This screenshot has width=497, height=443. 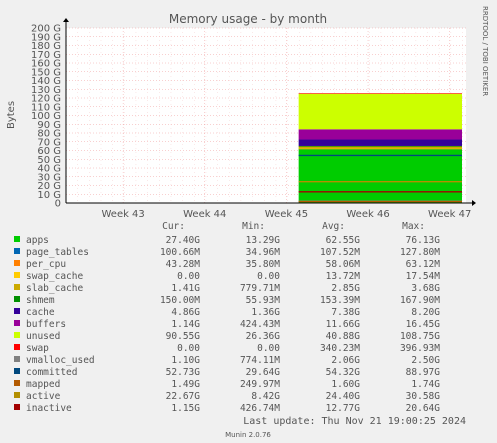 What do you see at coordinates (423, 324) in the screenshot?
I see `legend-max-value: 16.45G` at bounding box center [423, 324].